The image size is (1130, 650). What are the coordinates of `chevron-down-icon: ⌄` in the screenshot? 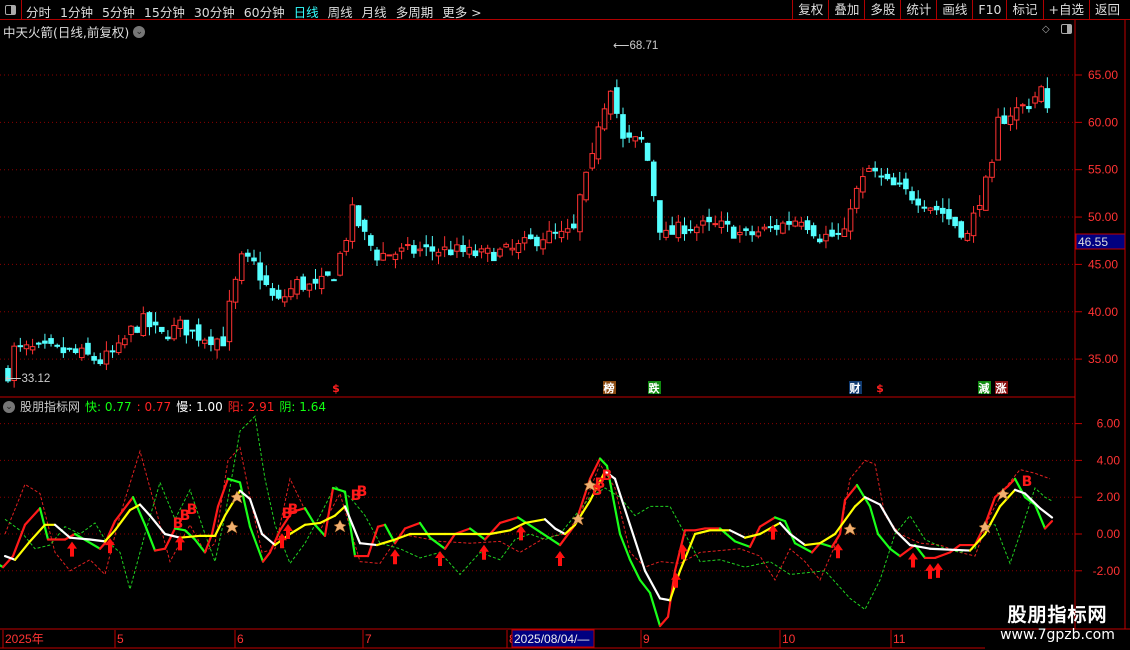 It's located at (9, 406).